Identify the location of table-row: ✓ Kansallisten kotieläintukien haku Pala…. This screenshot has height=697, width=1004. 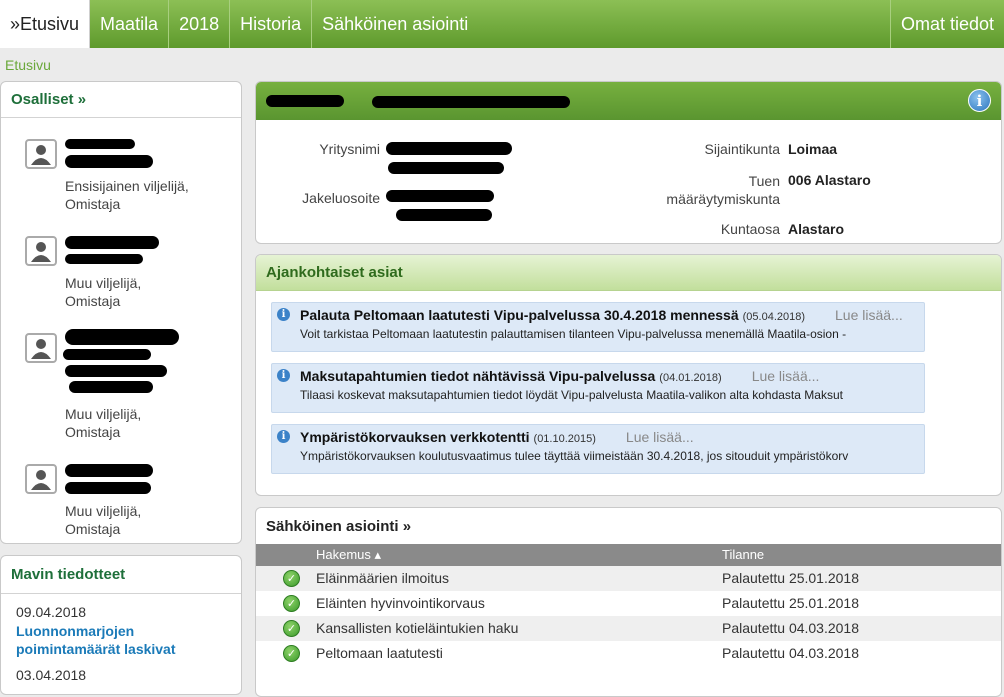
(628, 628).